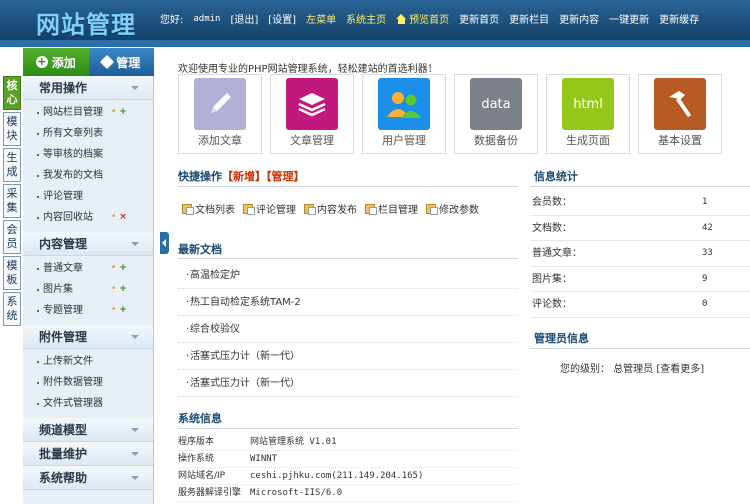 The height and width of the screenshot is (504, 750). Describe the element at coordinates (12, 201) in the screenshot. I see `tab-collect: 采集` at that location.